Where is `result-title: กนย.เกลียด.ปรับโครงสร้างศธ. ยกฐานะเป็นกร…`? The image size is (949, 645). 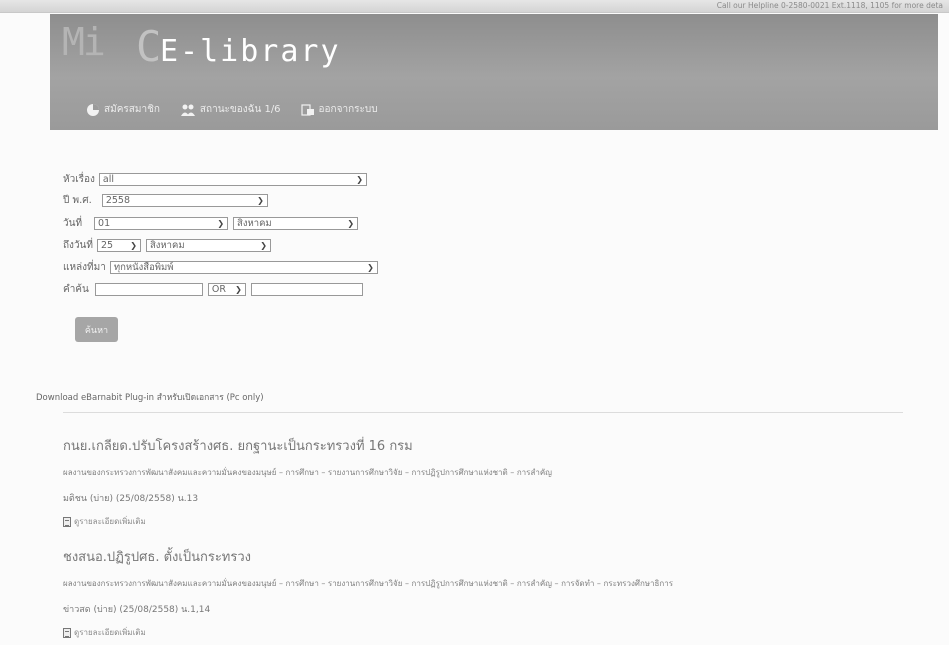 result-title: กนย.เกลียด.ปรับโครงสร้างศธ. ยกฐานะเป็นกร… is located at coordinates (307, 445).